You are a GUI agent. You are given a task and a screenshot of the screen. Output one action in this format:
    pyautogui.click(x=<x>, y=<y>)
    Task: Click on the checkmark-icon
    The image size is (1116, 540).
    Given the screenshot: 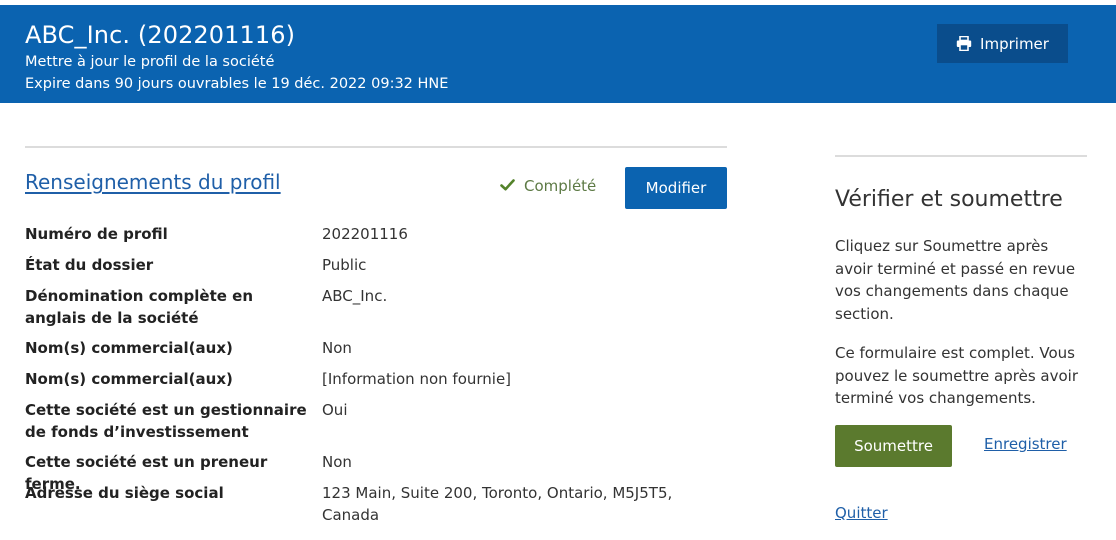 What is the action you would take?
    pyautogui.click(x=507, y=186)
    